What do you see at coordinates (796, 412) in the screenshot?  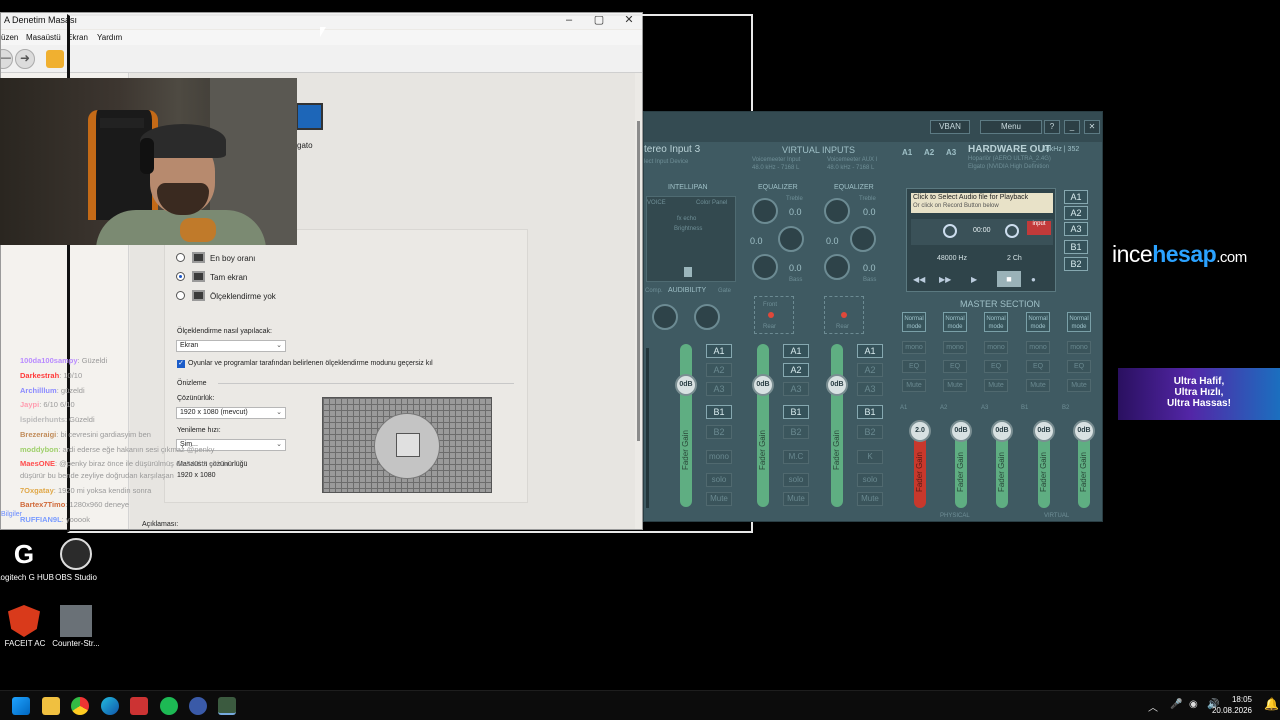 I see `vi1-b1-button: B1` at bounding box center [796, 412].